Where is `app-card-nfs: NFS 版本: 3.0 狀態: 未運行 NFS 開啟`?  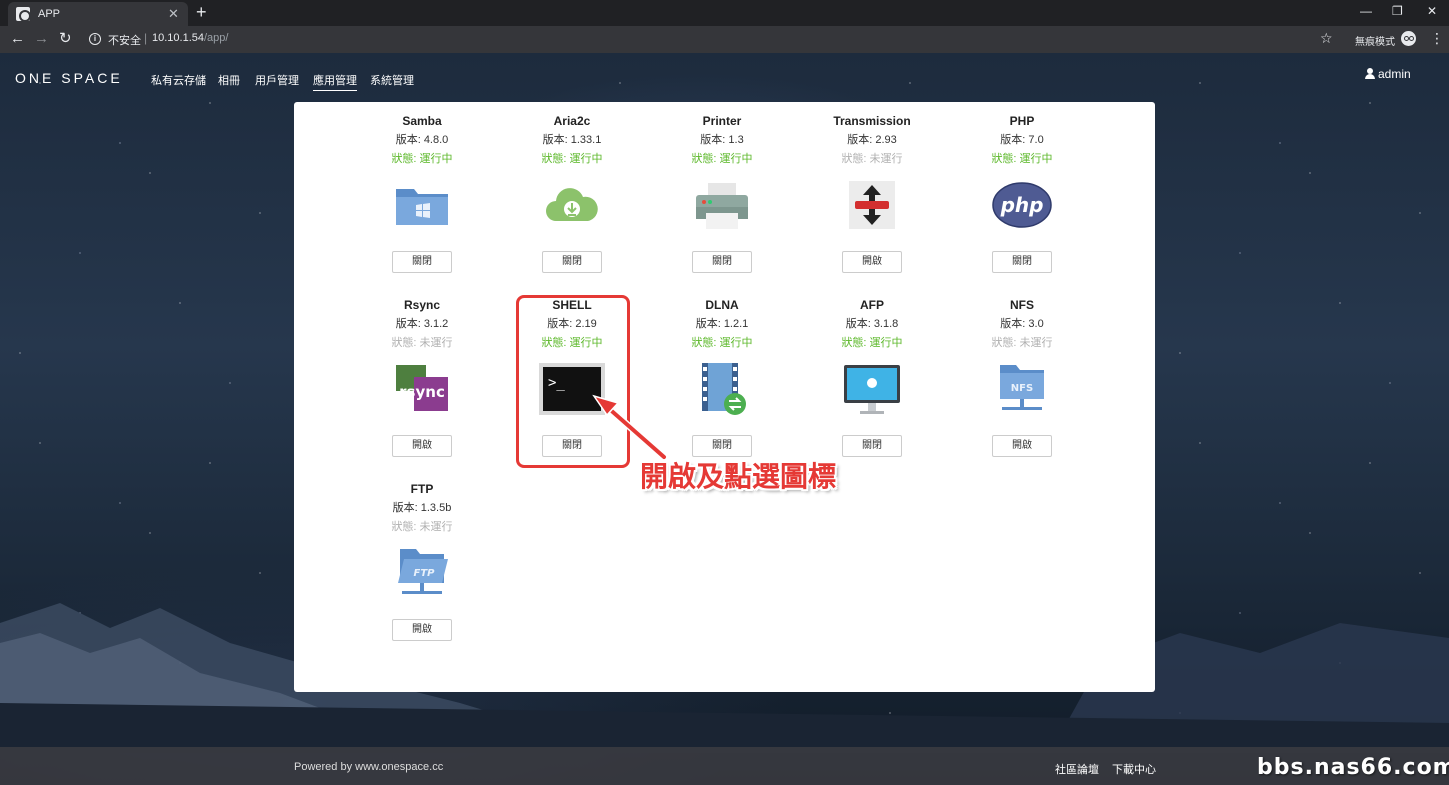 app-card-nfs: NFS 版本: 3.0 狀態: 未運行 NFS 開啟 is located at coordinates (1022, 376).